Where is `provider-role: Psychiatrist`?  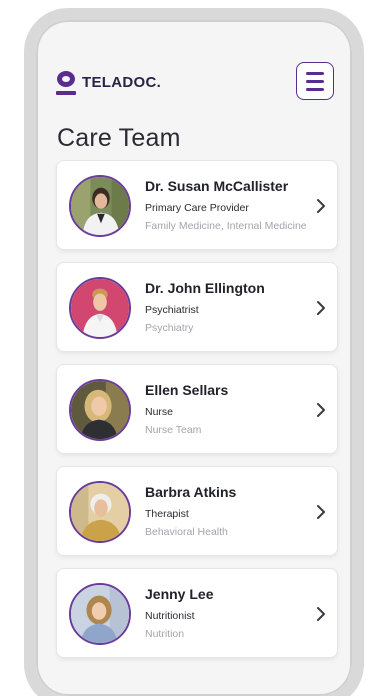
provider-role: Psychiatrist is located at coordinates (172, 310).